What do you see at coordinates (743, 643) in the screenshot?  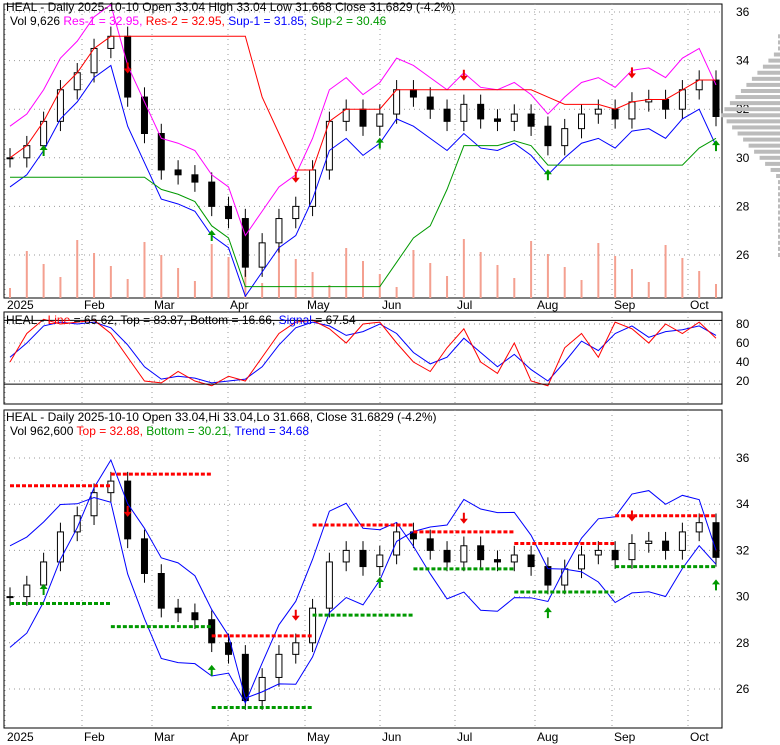 I see `price-tick: 28` at bounding box center [743, 643].